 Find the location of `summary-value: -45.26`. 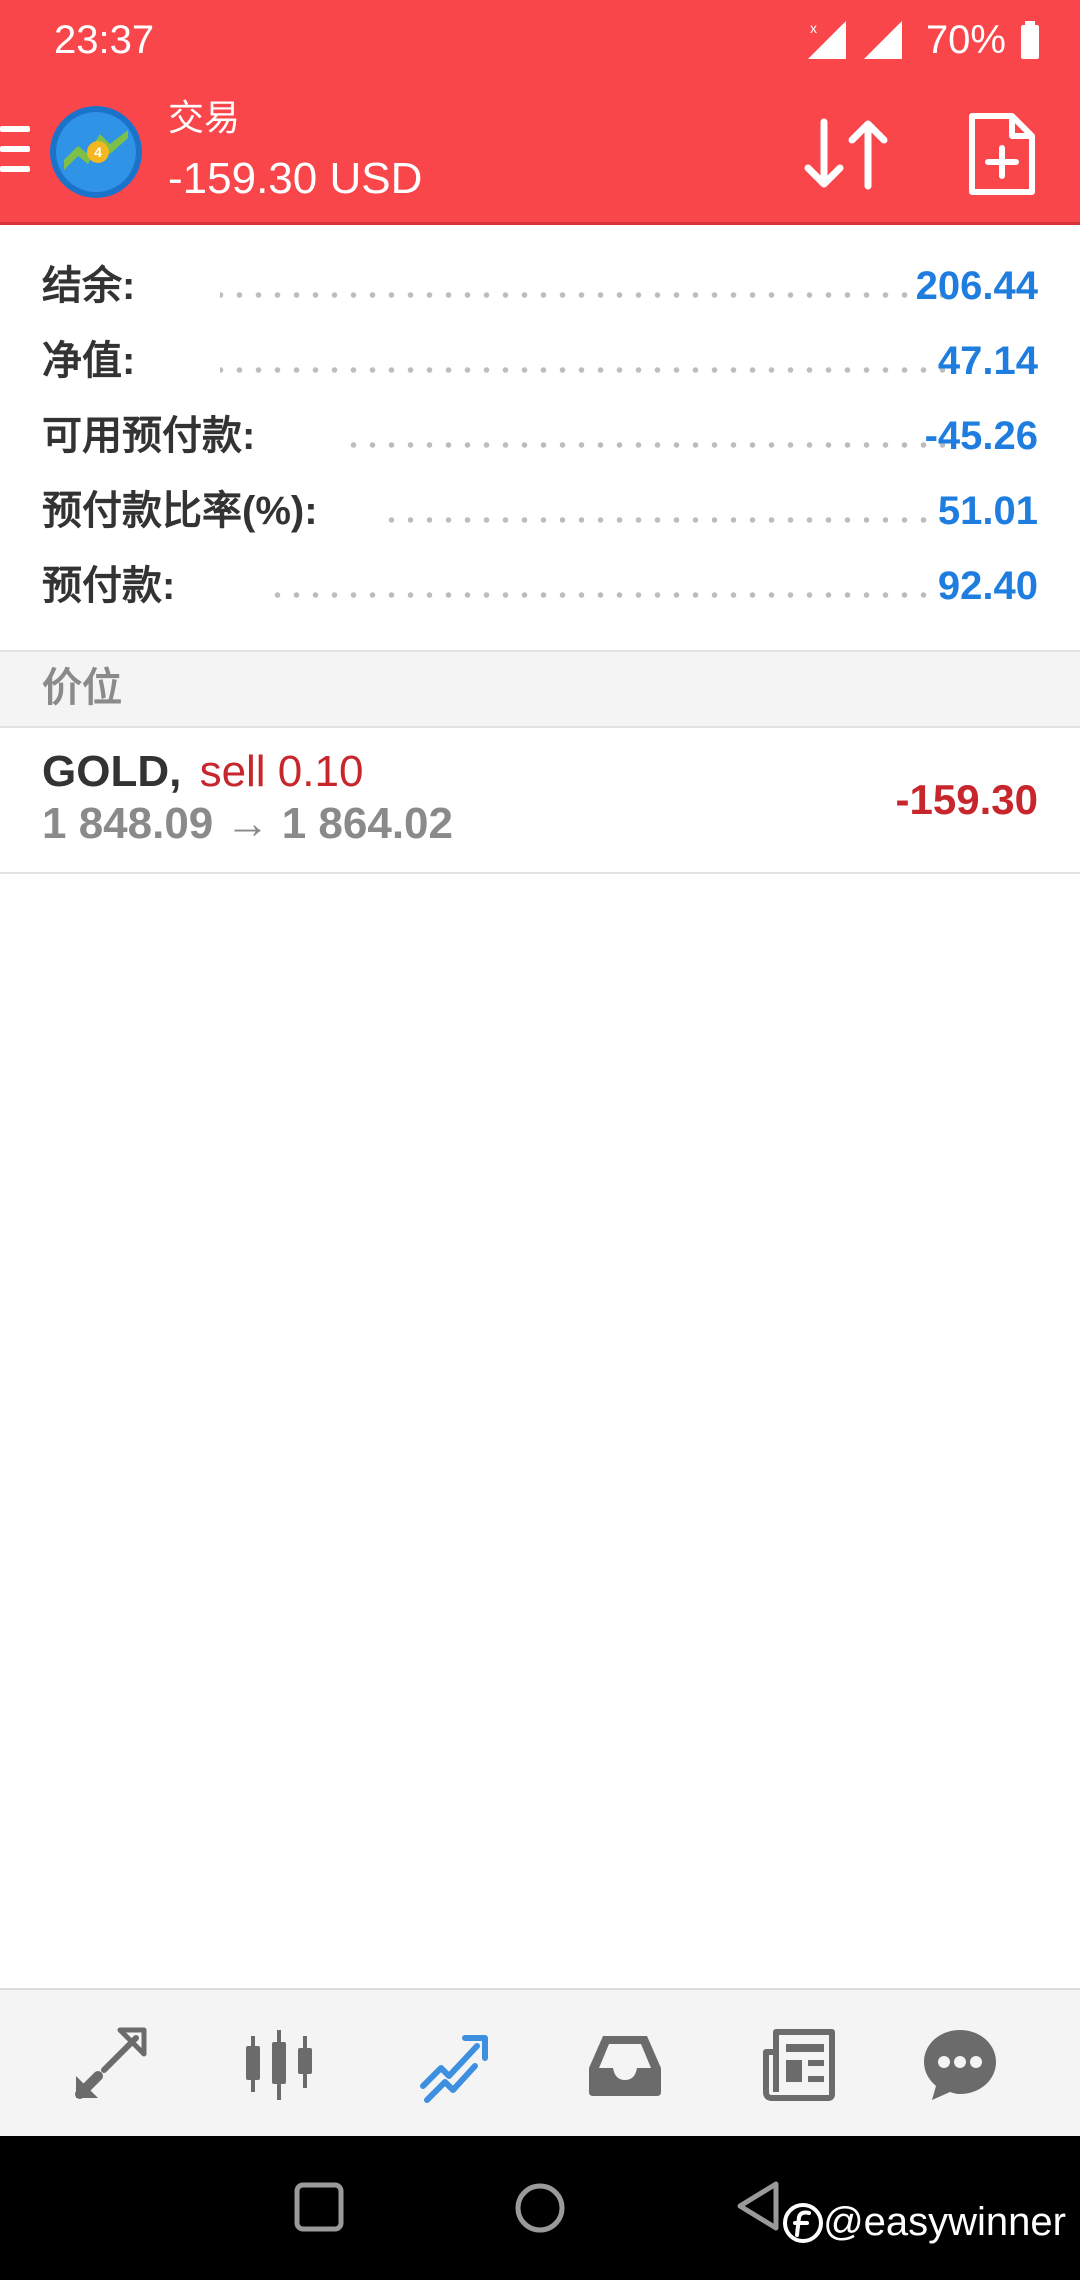

summary-value: -45.26 is located at coordinates (981, 436).